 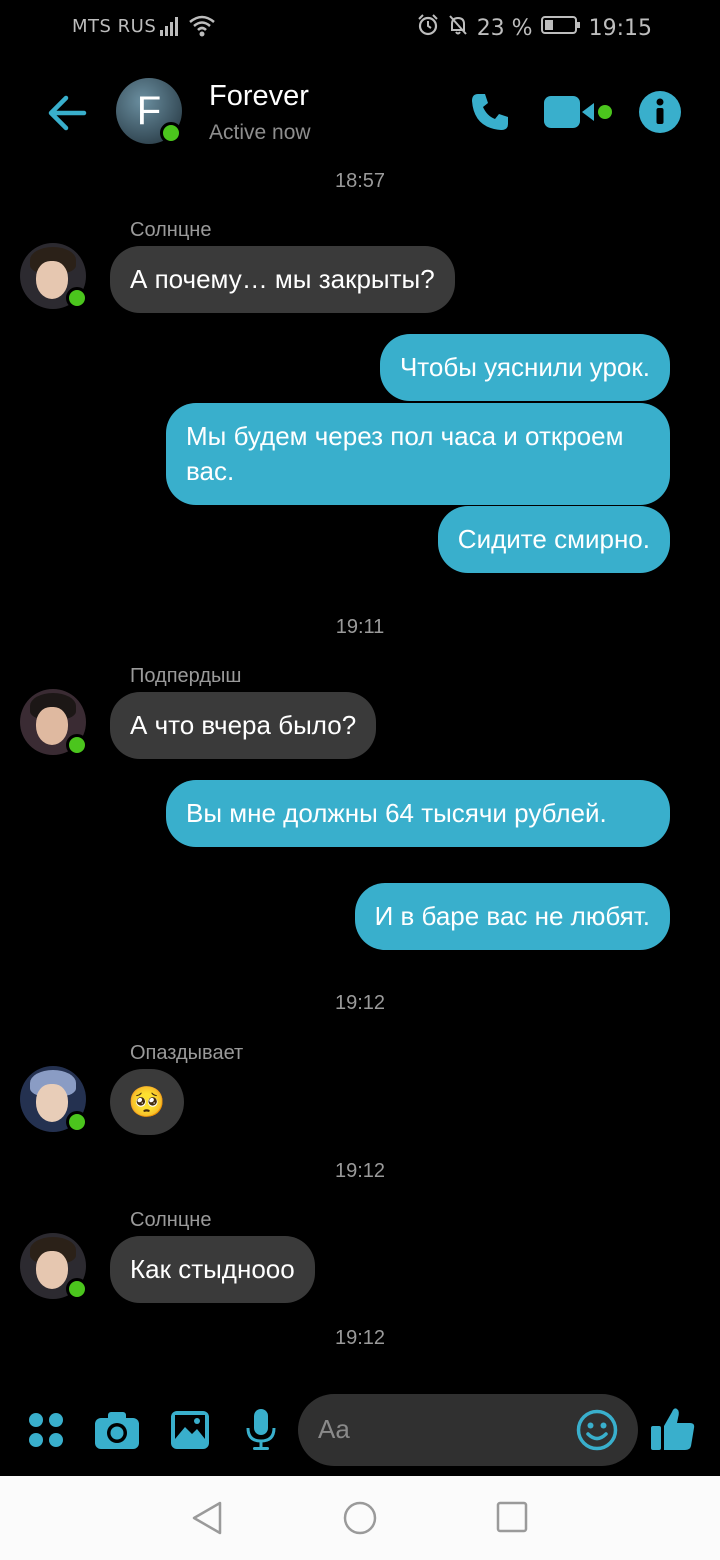 I want to click on microphone-icon, so click(x=261, y=1429).